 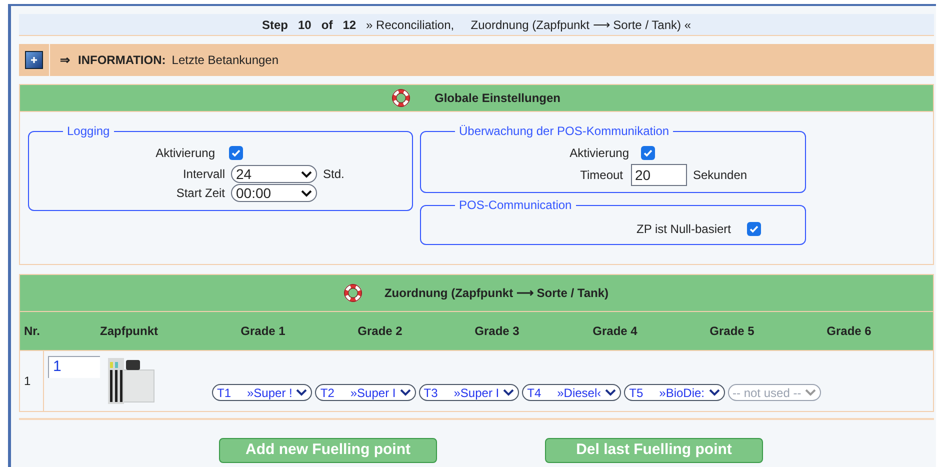 I want to click on grade-dropdown: T1 »Super !, so click(x=262, y=392).